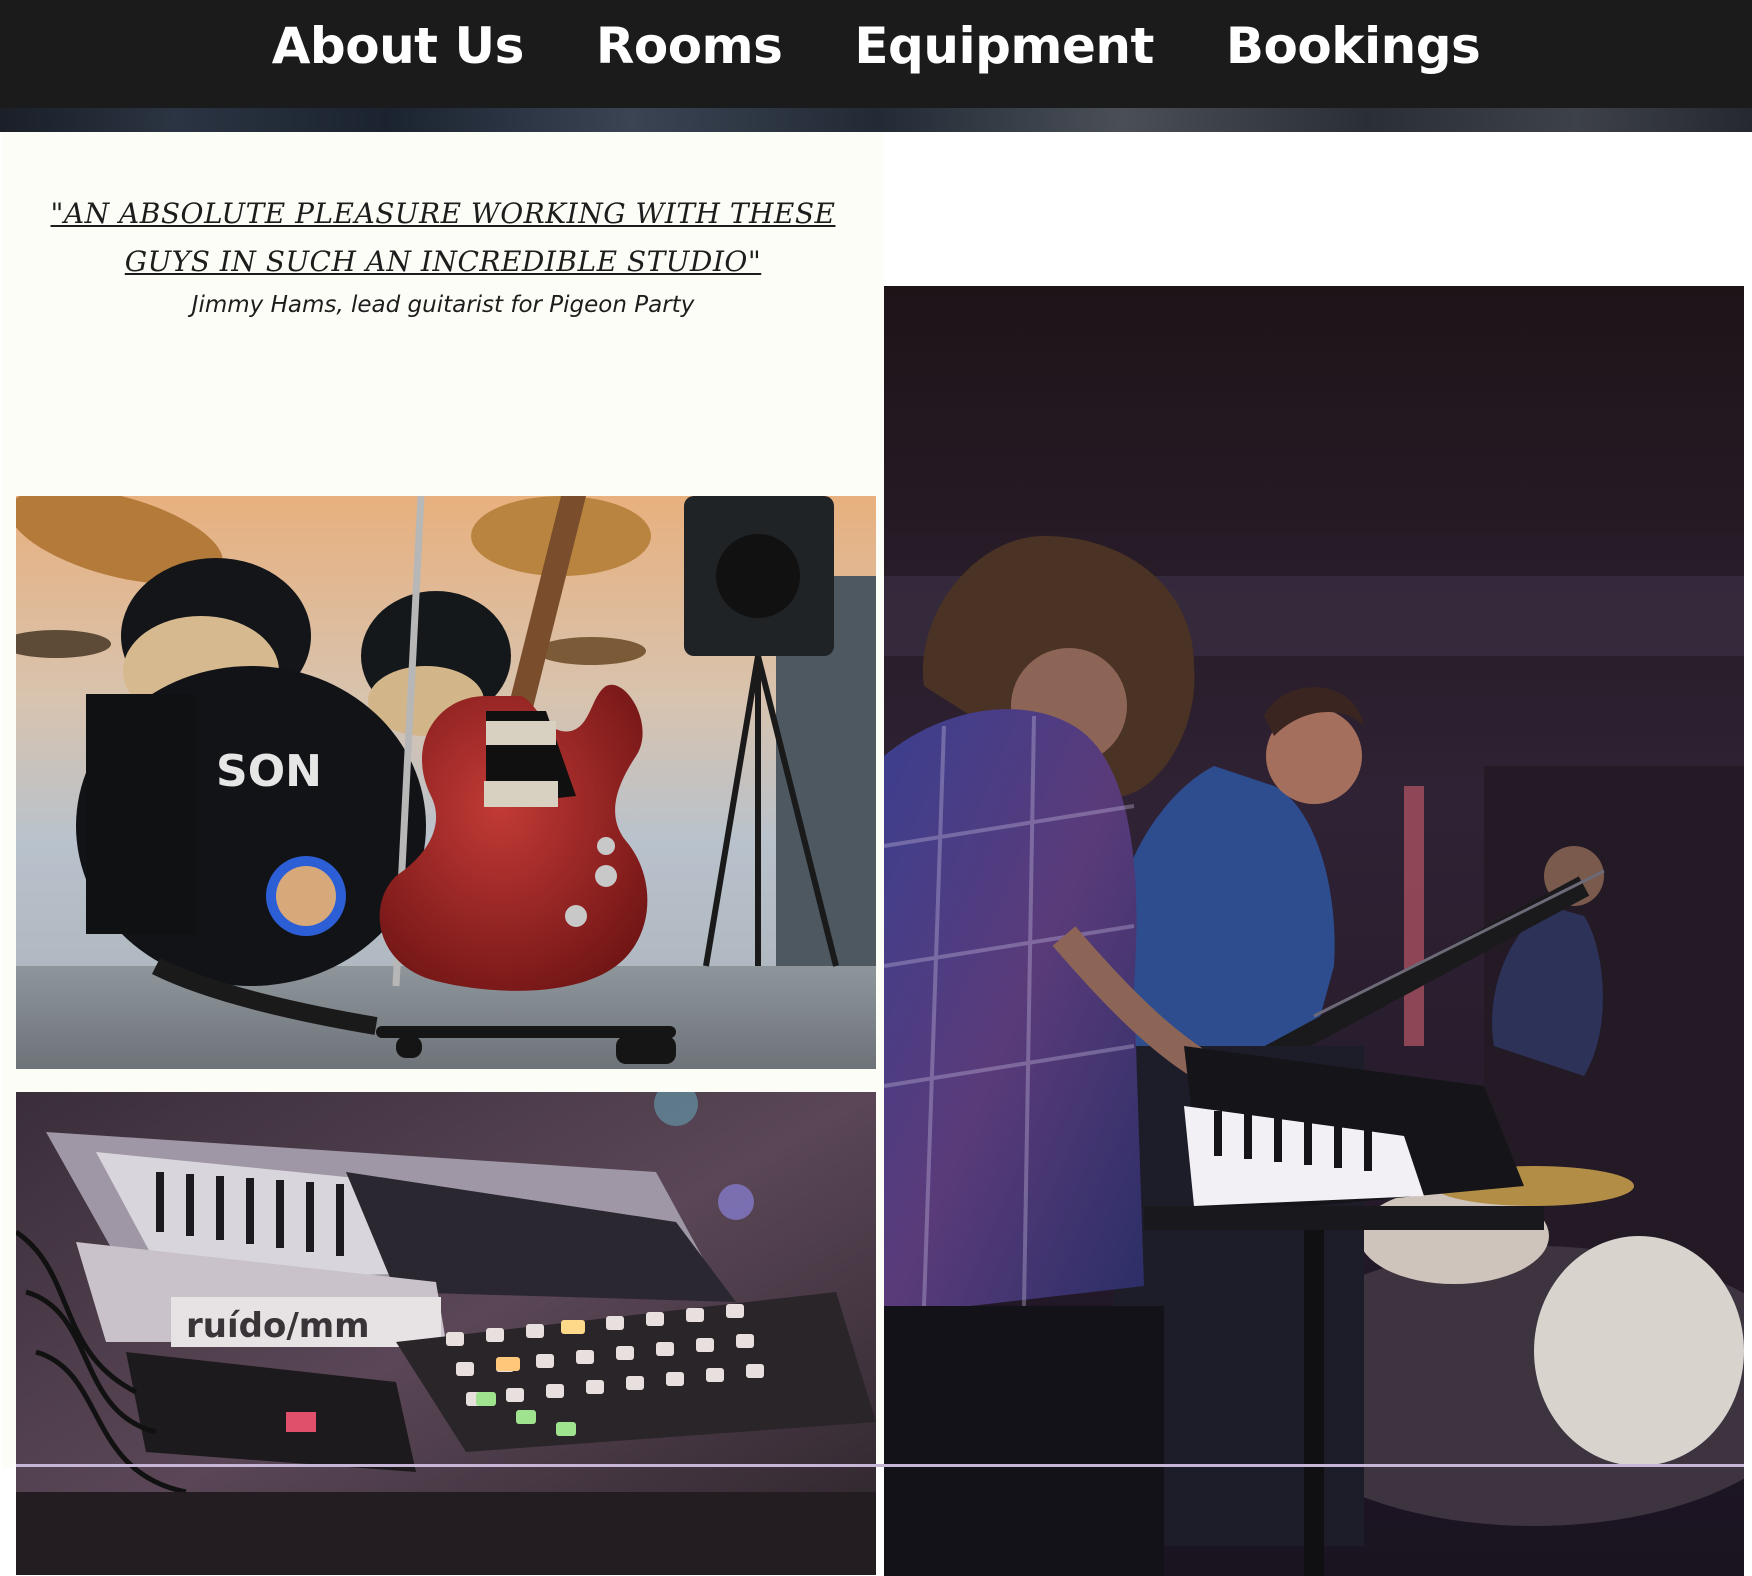 The width and height of the screenshot is (1752, 1576). I want to click on nav-item-equipment: Equipment, so click(1004, 46).